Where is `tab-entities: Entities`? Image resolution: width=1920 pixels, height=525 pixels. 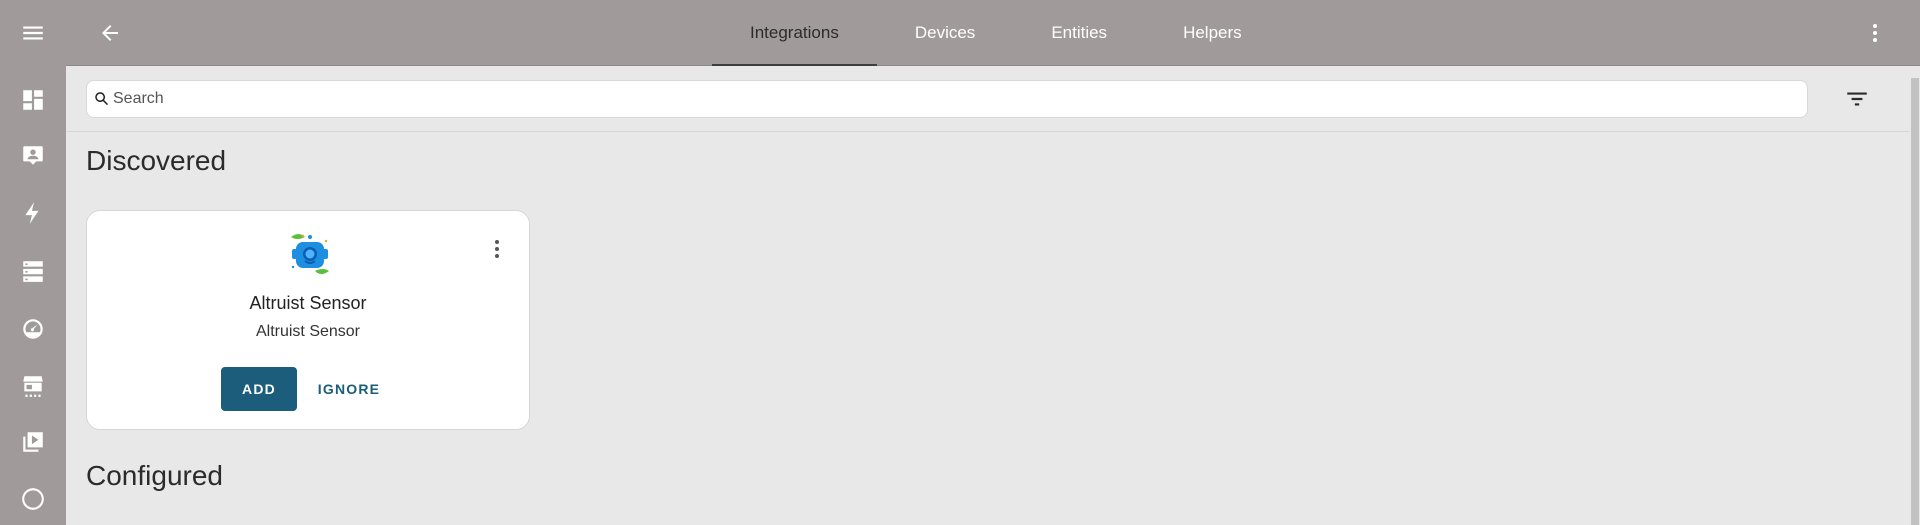 tab-entities: Entities is located at coordinates (1079, 33).